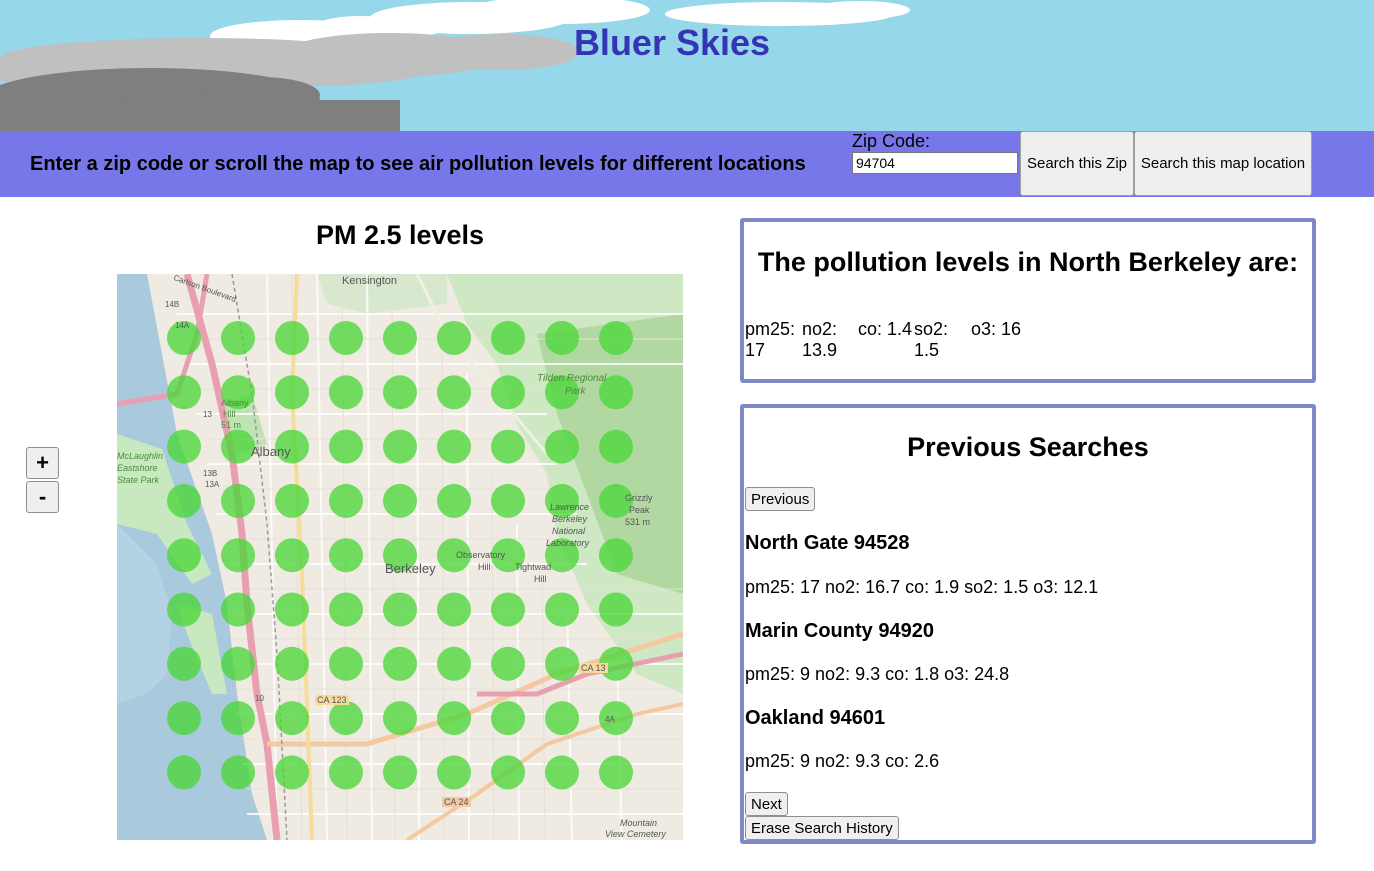 This screenshot has width=1374, height=871. Describe the element at coordinates (456, 802) in the screenshot. I see `map-label-ca24: CA 24` at that location.